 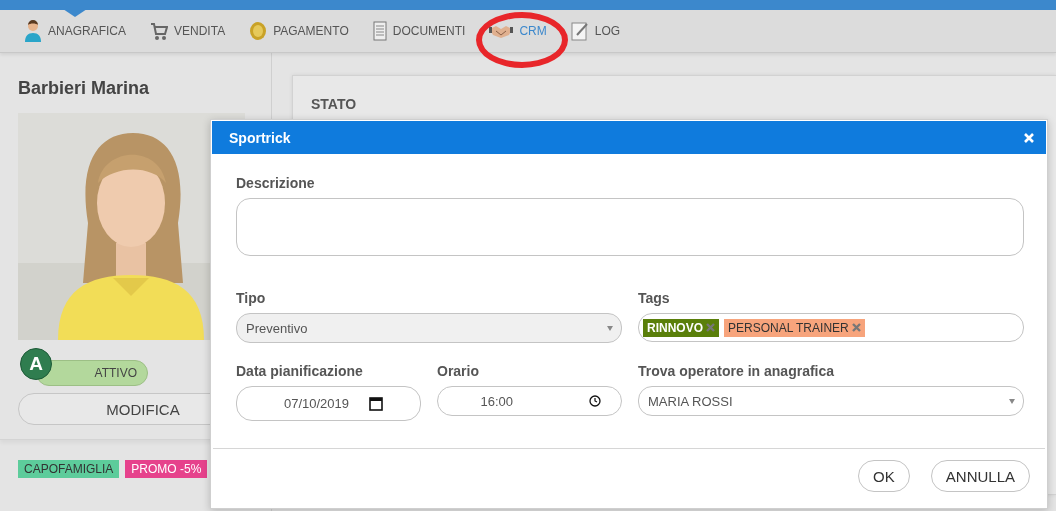 What do you see at coordinates (75, 31) in the screenshot?
I see `nav-tab: ANAGRAFICA` at bounding box center [75, 31].